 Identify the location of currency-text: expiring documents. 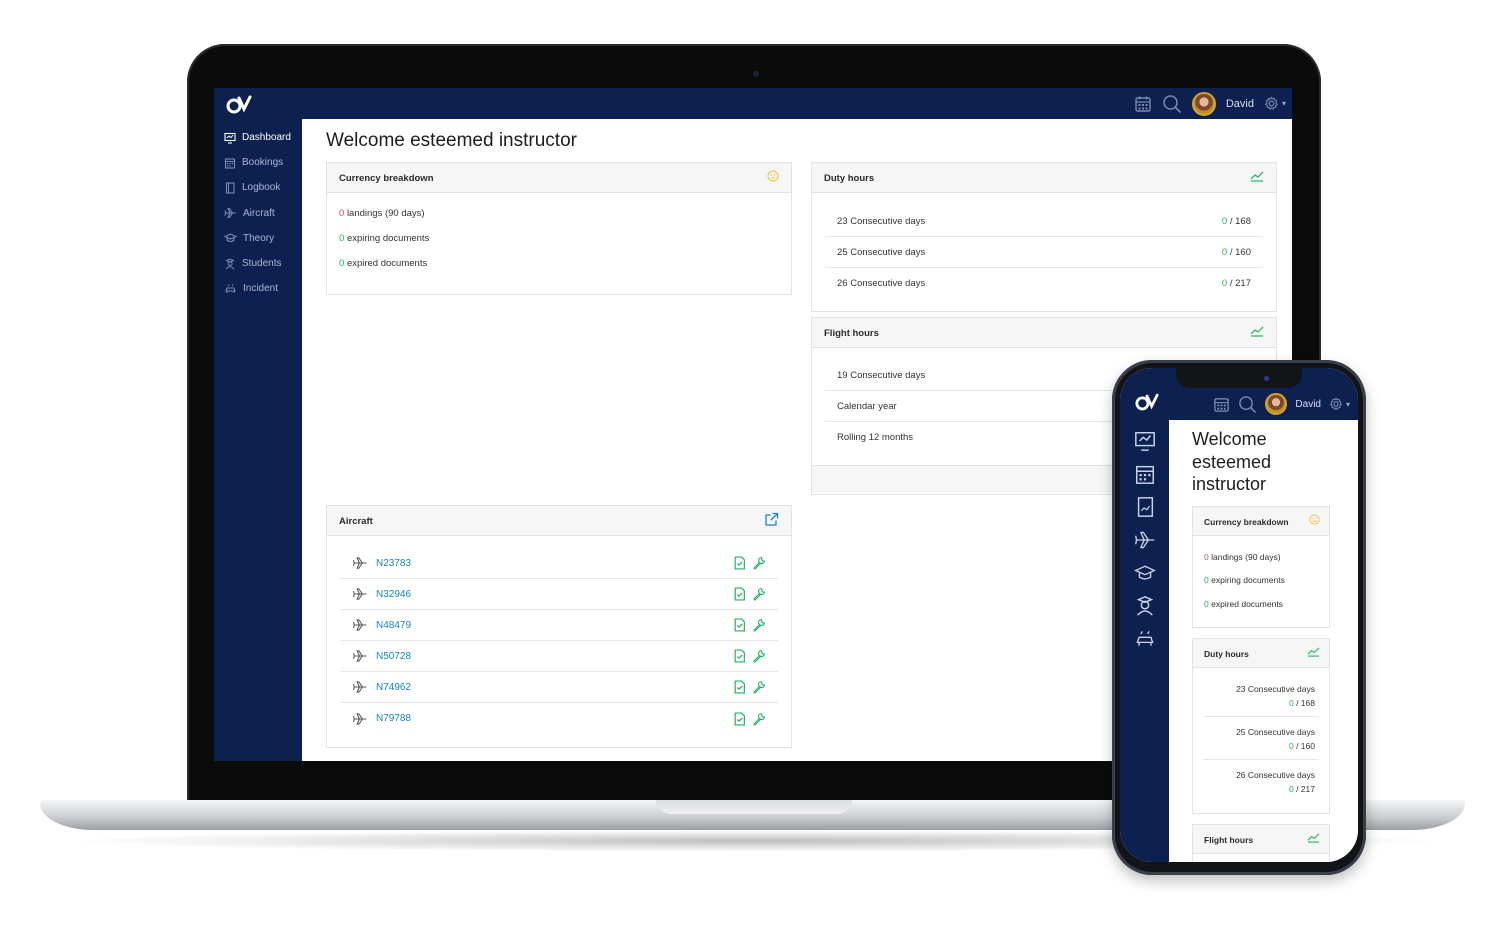
(1248, 580).